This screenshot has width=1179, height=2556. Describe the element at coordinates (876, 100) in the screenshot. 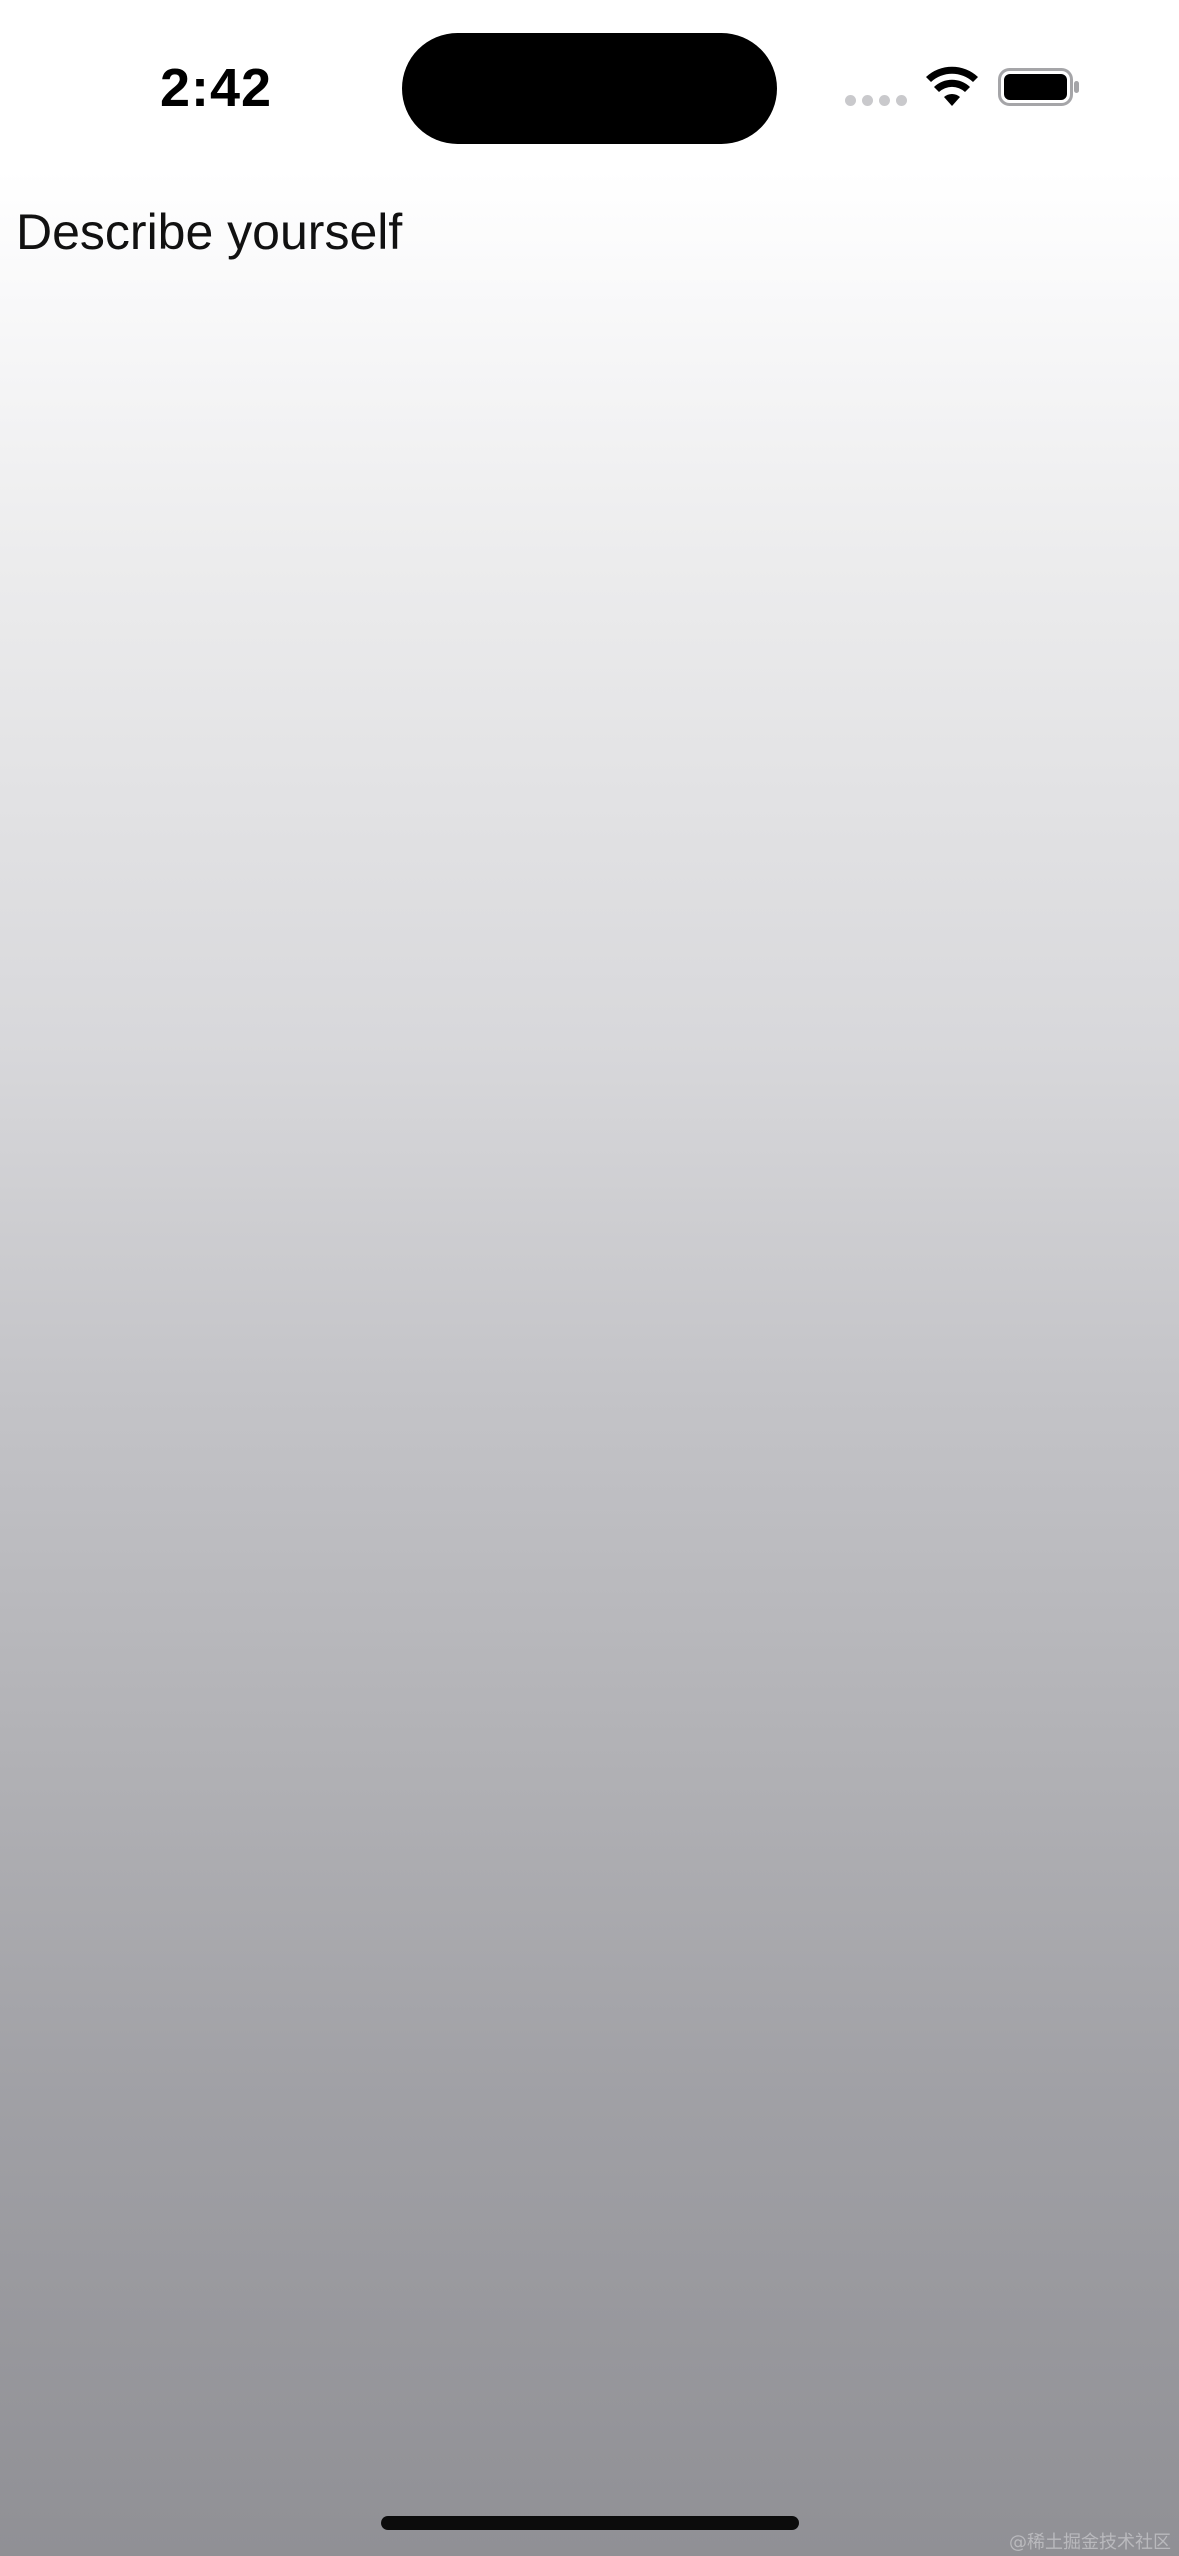

I see `signal-dots-icon` at that location.